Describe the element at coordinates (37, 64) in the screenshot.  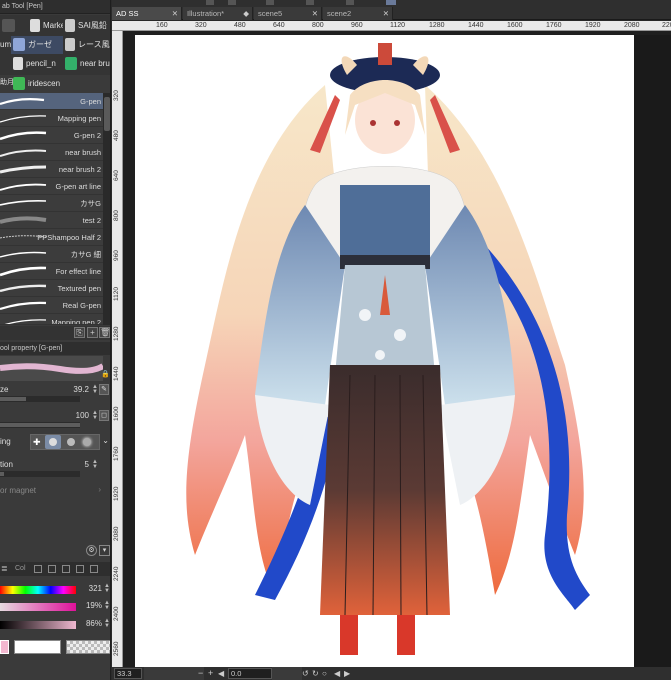
I see `brush-group-pencil: pencil_n` at that location.